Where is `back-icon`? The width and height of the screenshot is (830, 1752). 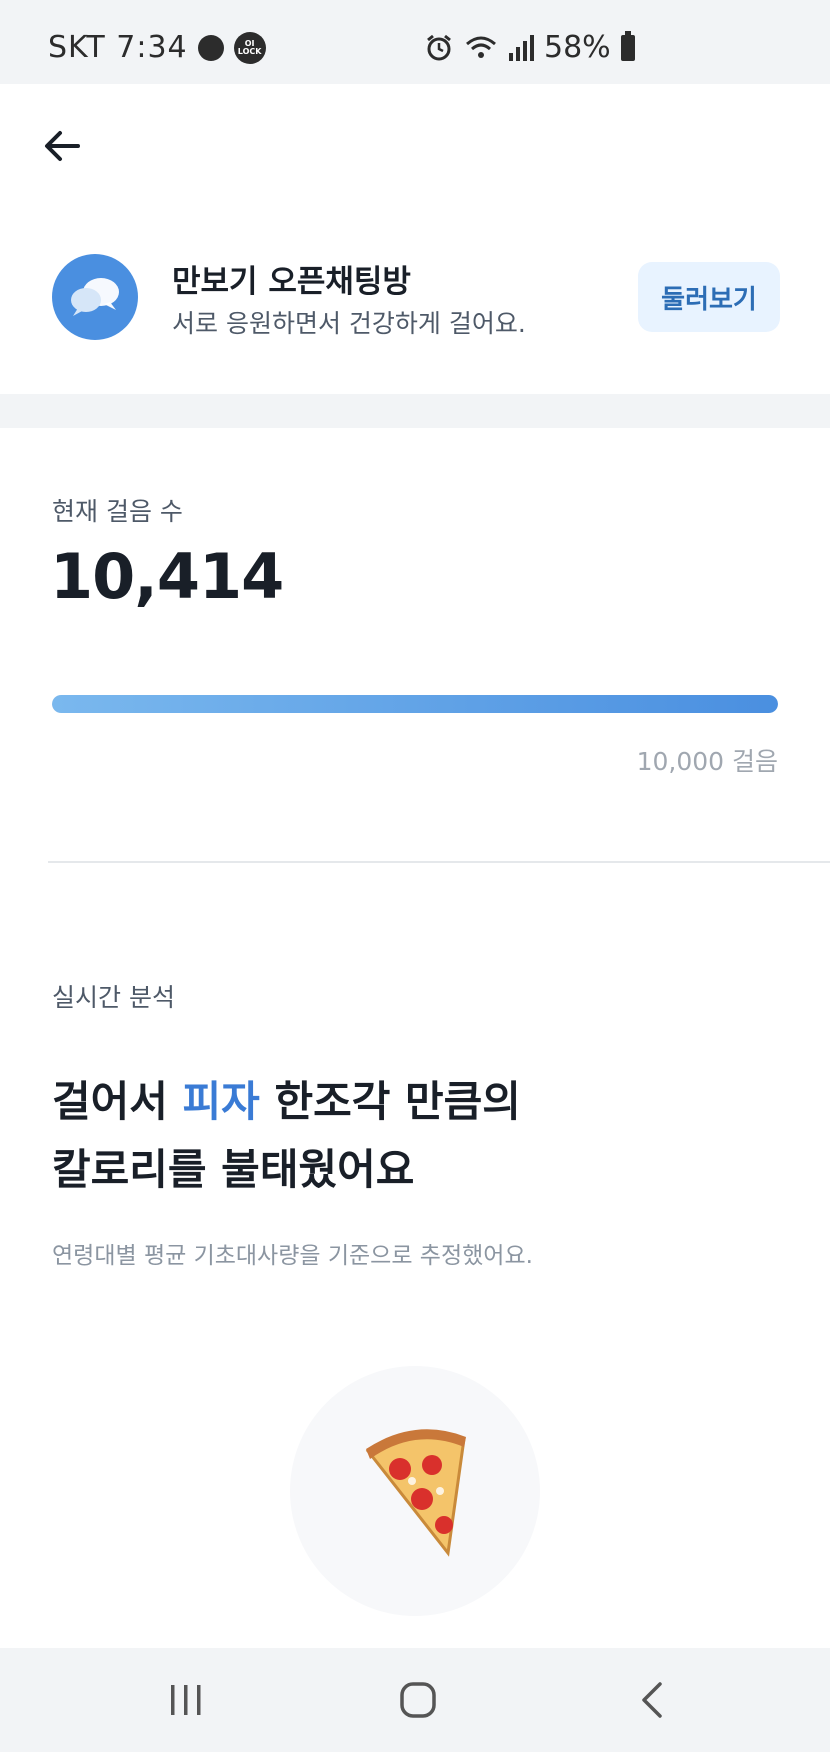
back-icon is located at coordinates (652, 1700).